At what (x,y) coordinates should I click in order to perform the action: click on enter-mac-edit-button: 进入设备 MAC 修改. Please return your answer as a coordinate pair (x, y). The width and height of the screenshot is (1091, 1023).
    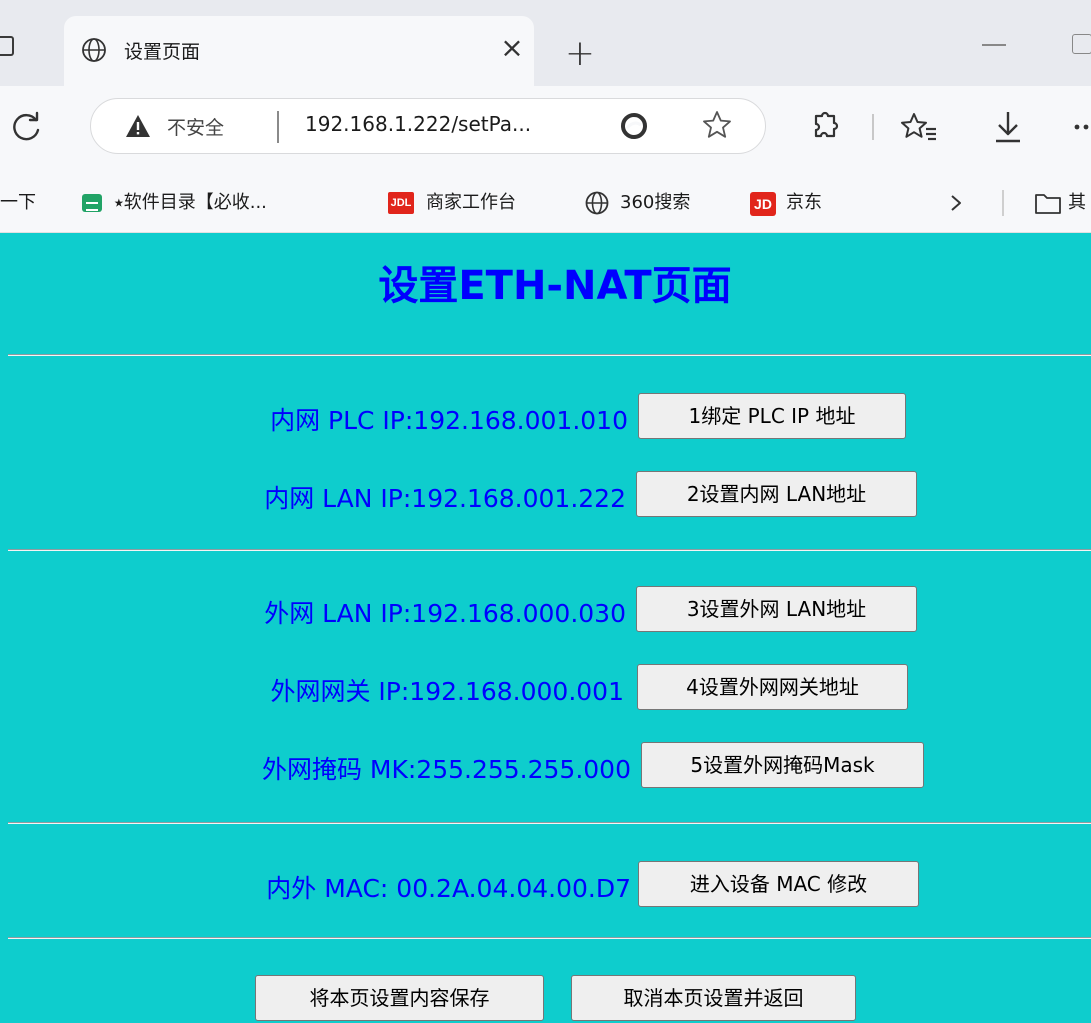
    Looking at the image, I should click on (778, 884).